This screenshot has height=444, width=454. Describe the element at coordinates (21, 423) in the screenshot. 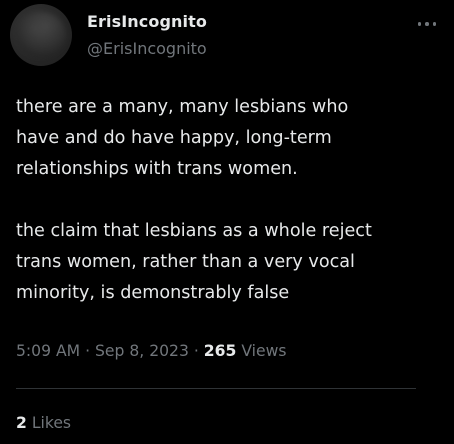

I see `likes-count: 2` at that location.